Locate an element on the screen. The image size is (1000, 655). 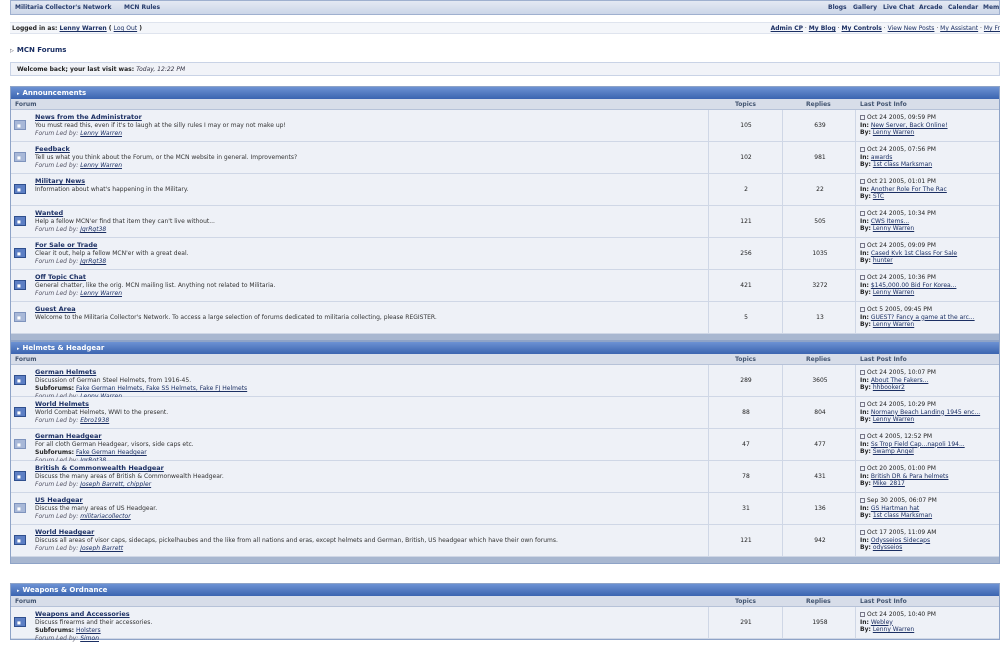
user-profile-link: Lenny Warren is located at coordinates (83, 28).